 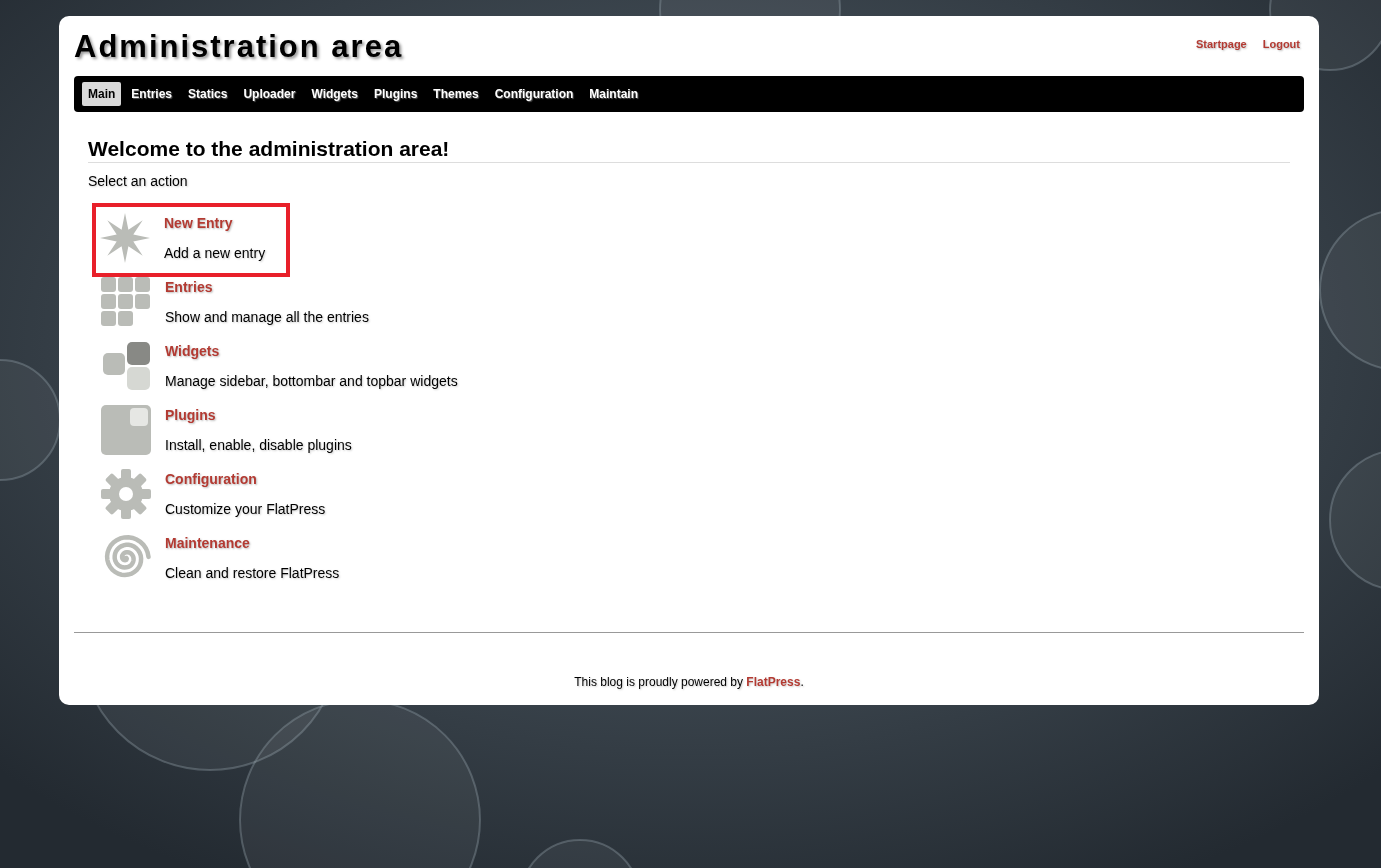 I want to click on site-title: Administration area, so click(x=239, y=47).